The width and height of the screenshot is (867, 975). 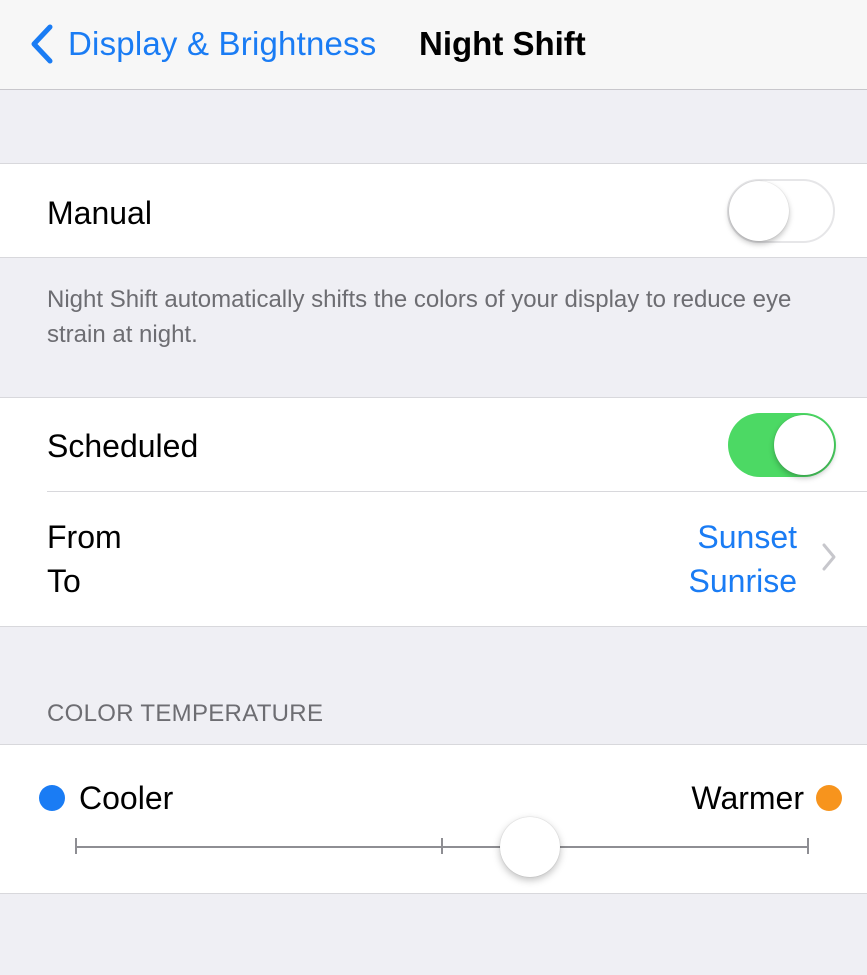 What do you see at coordinates (42, 44) in the screenshot?
I see `chevron-left-icon` at bounding box center [42, 44].